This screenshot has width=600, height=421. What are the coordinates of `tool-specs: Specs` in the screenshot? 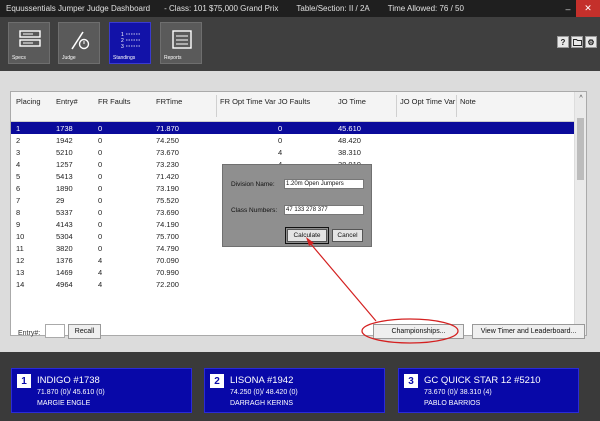 It's located at (29, 43).